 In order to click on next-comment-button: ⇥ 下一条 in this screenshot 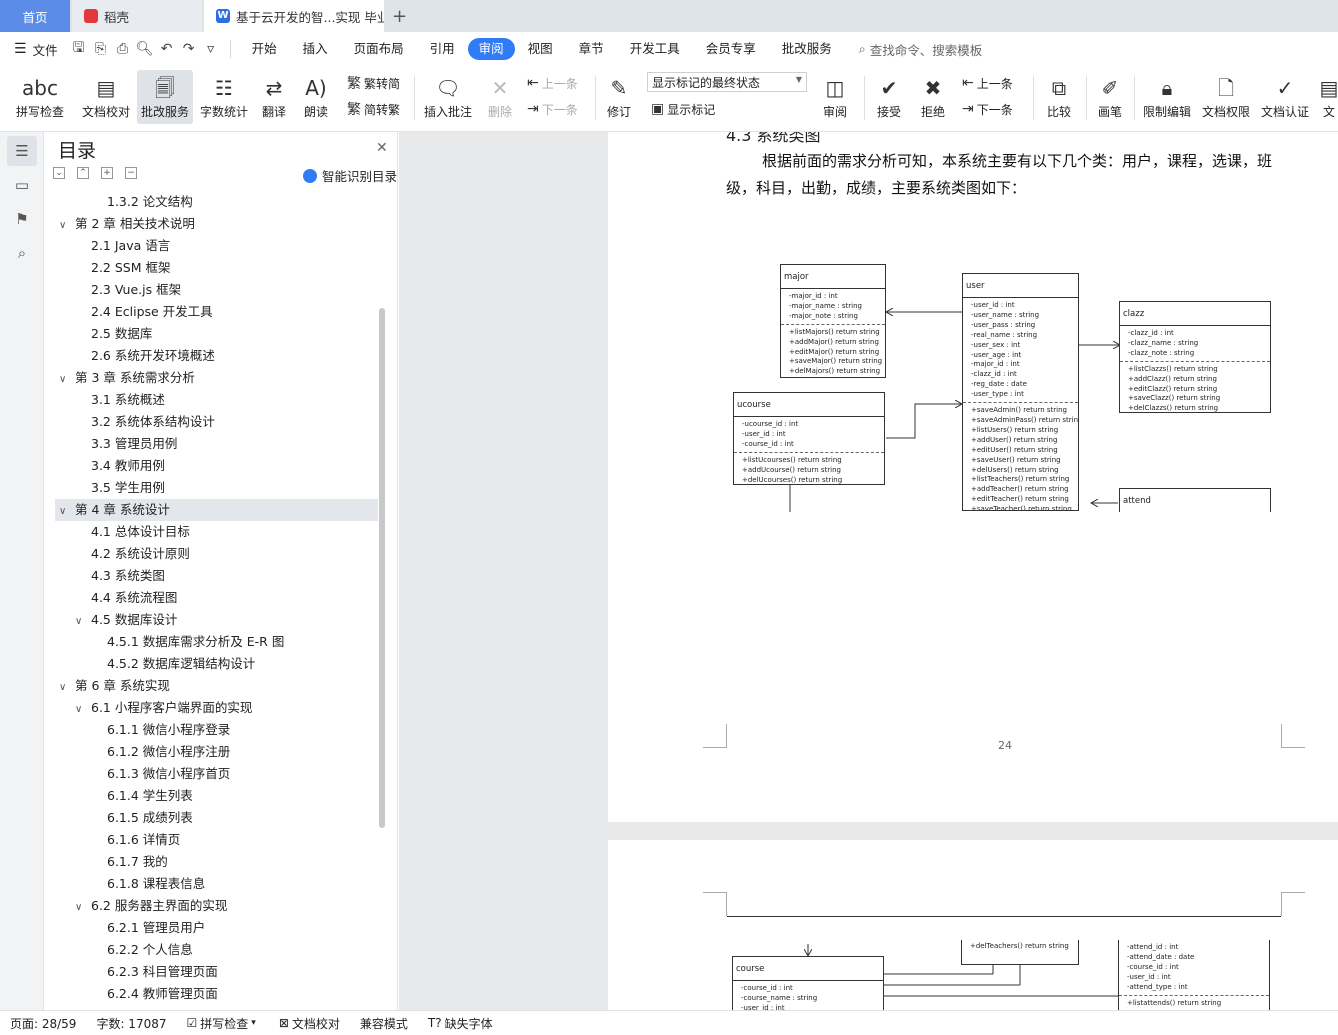, I will do `click(552, 109)`.